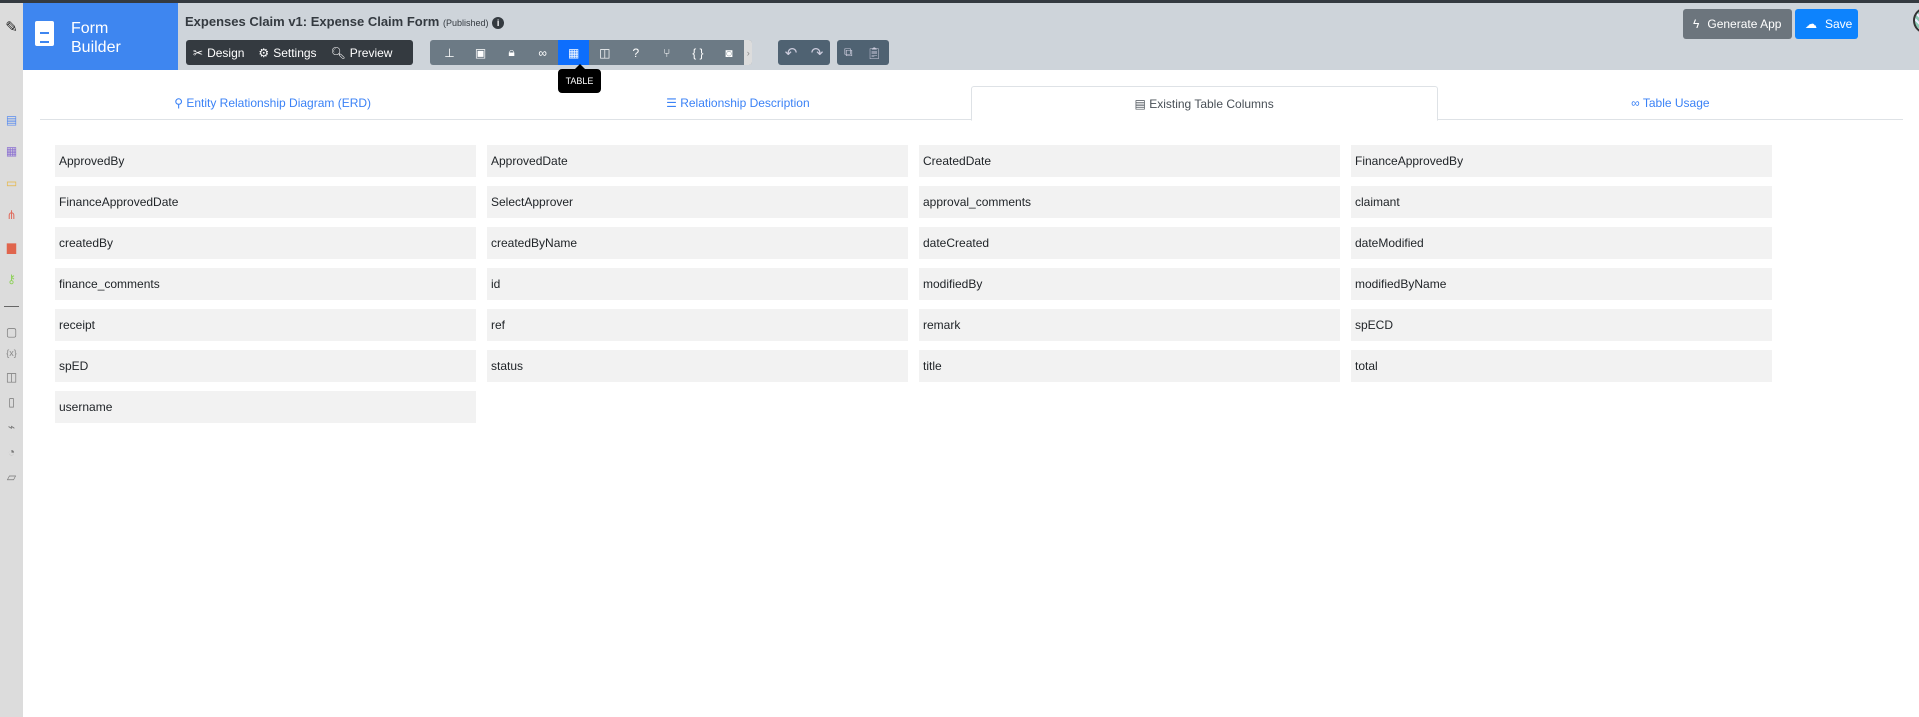  What do you see at coordinates (804, 52) in the screenshot?
I see `history-toolbar: ↶ ↷` at bounding box center [804, 52].